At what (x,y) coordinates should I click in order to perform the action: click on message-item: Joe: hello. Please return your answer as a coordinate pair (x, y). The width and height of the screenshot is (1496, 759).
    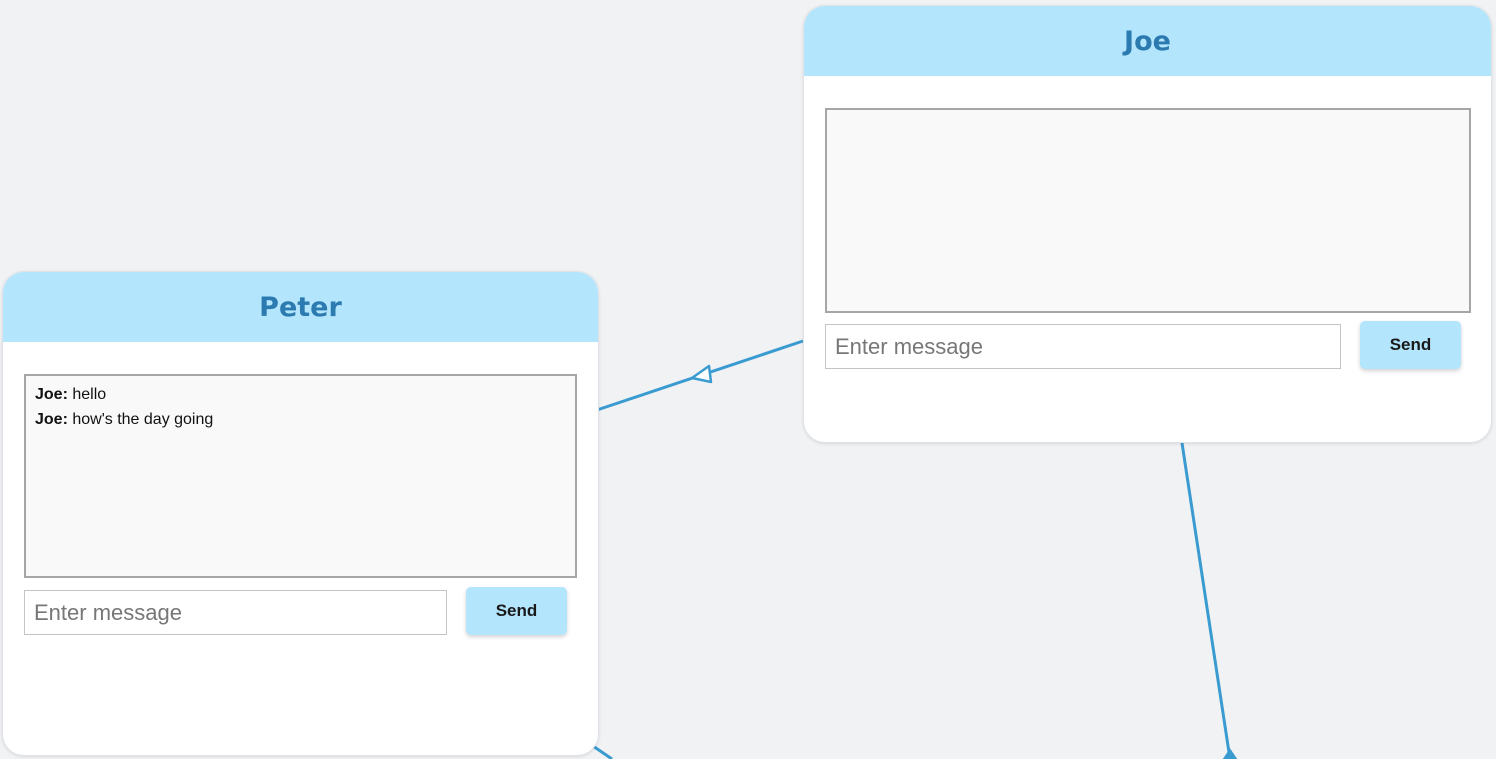
    Looking at the image, I should click on (300, 394).